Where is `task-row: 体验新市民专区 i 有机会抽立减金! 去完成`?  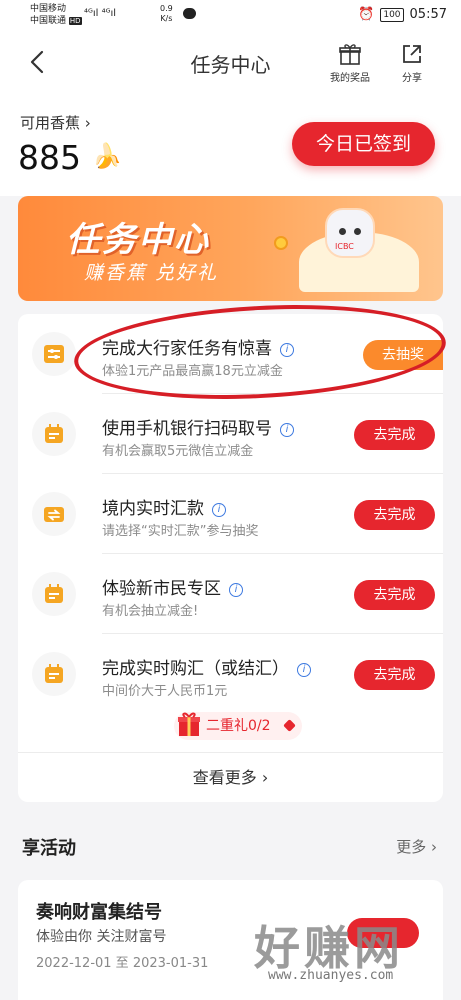 task-row: 体验新市民专区 i 有机会抽立减金! 去完成 is located at coordinates (230, 594).